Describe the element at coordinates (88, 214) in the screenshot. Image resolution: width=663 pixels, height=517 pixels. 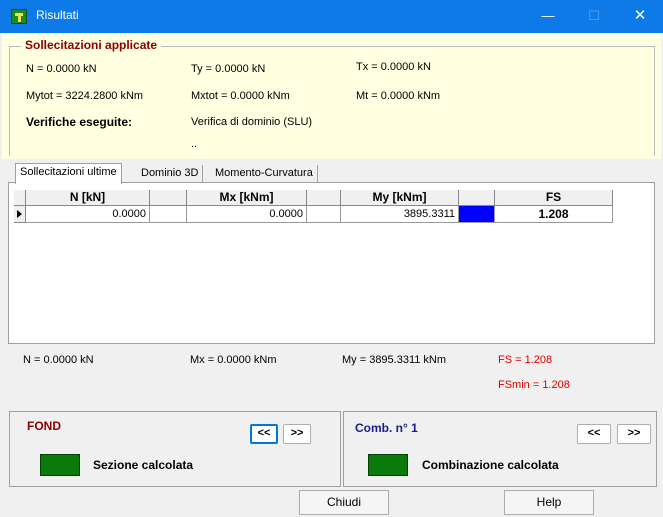
I see `cell-n: 0.0000` at that location.